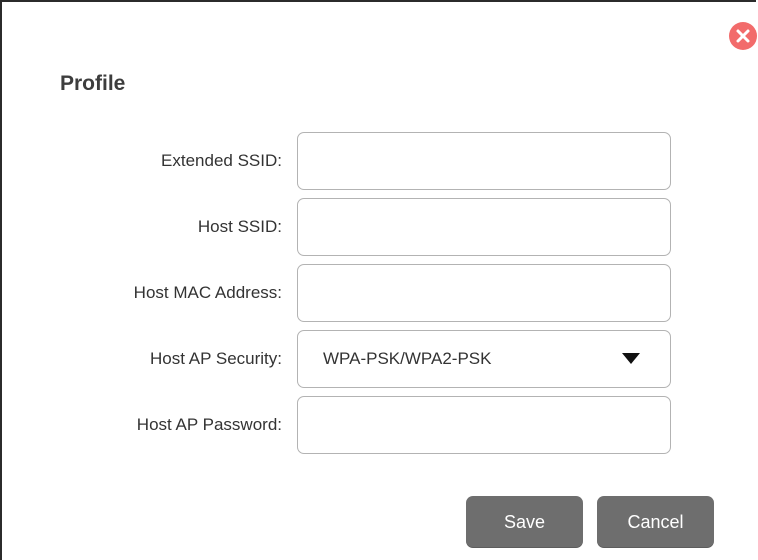 Image resolution: width=758 pixels, height=560 pixels. What do you see at coordinates (484, 227) in the screenshot?
I see `host-ssid-input` at bounding box center [484, 227].